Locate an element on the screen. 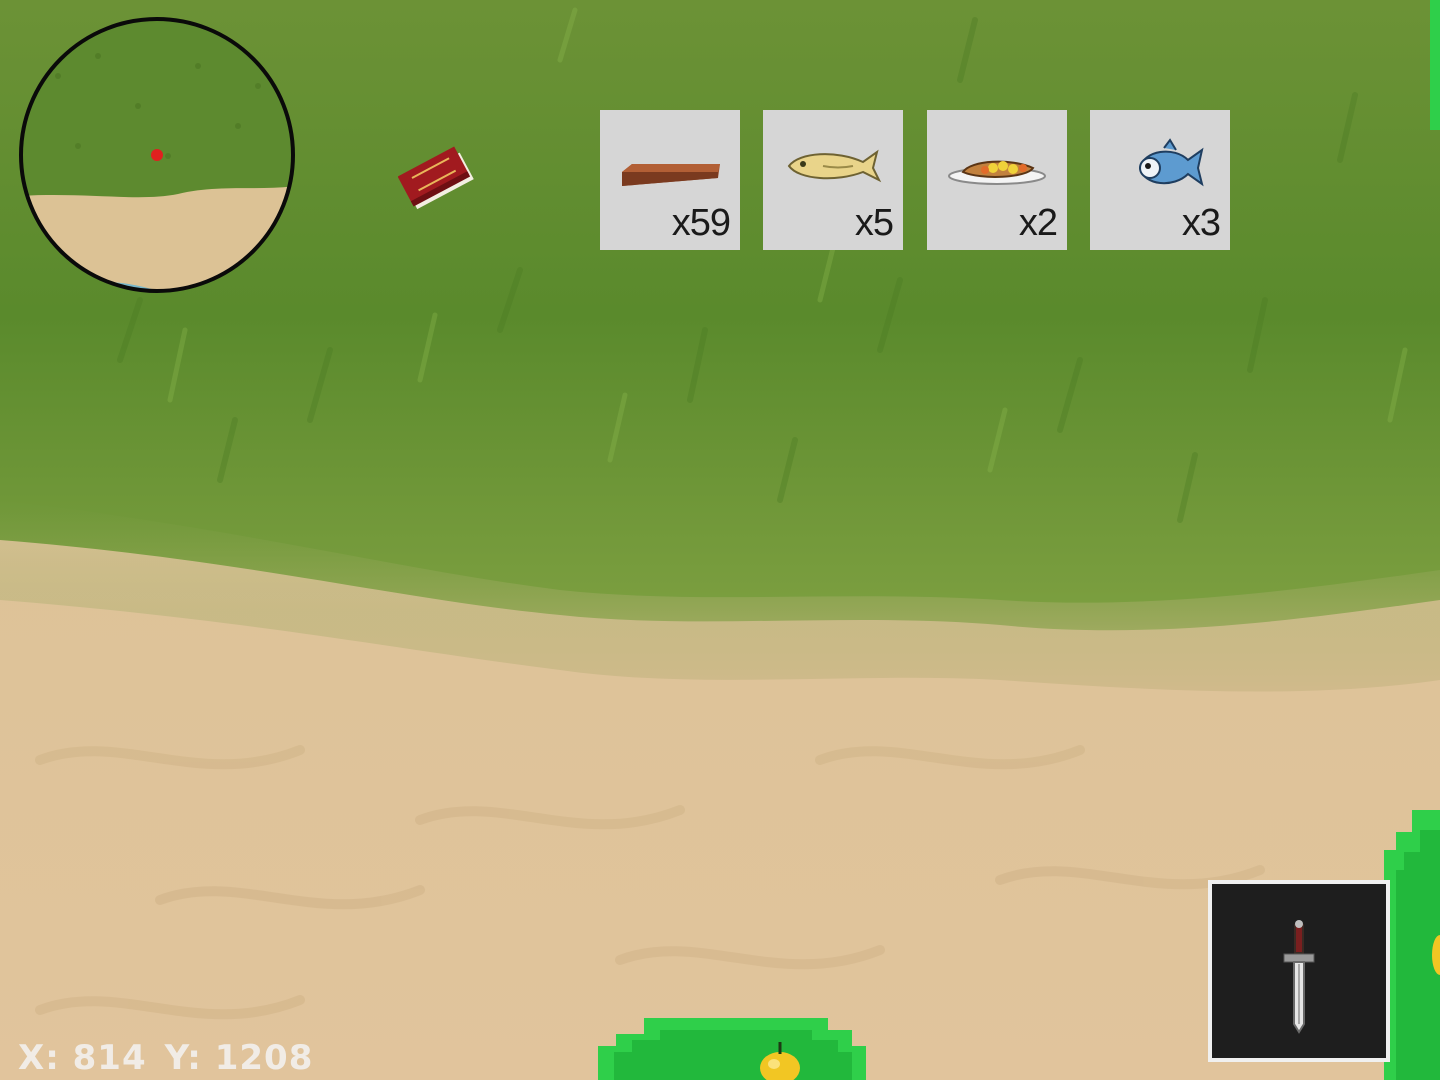 Image resolution: width=1440 pixels, height=1080 pixels. equipped-item-slot is located at coordinates (1299, 971).